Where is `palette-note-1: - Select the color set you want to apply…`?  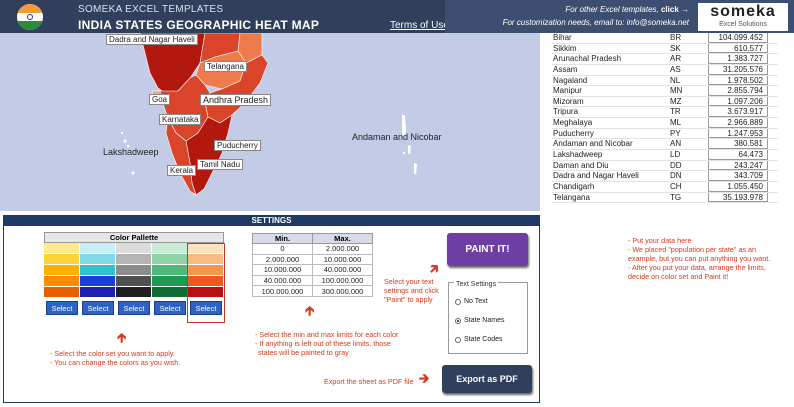
palette-note-1: - Select the color set you want to apply… is located at coordinates (112, 353).